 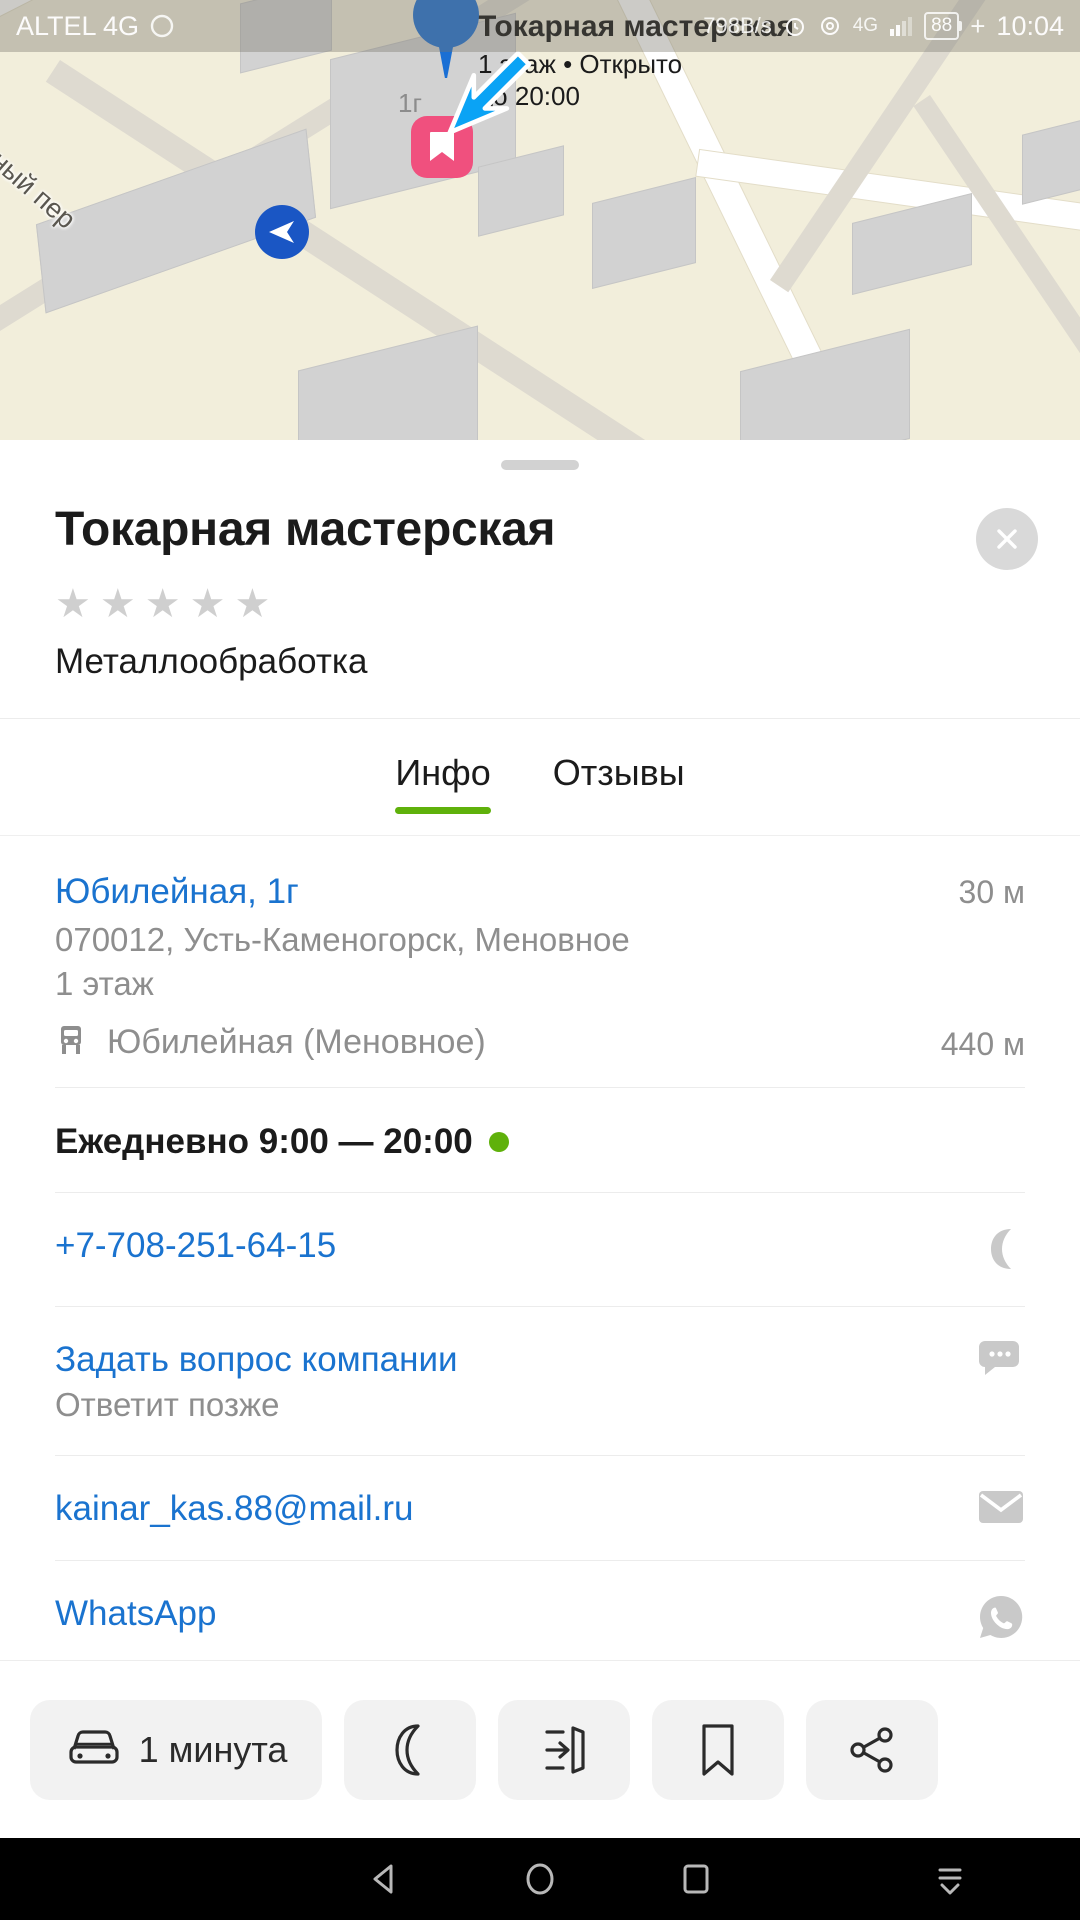 I want to click on tab-reviews: Отзывы, so click(x=619, y=777).